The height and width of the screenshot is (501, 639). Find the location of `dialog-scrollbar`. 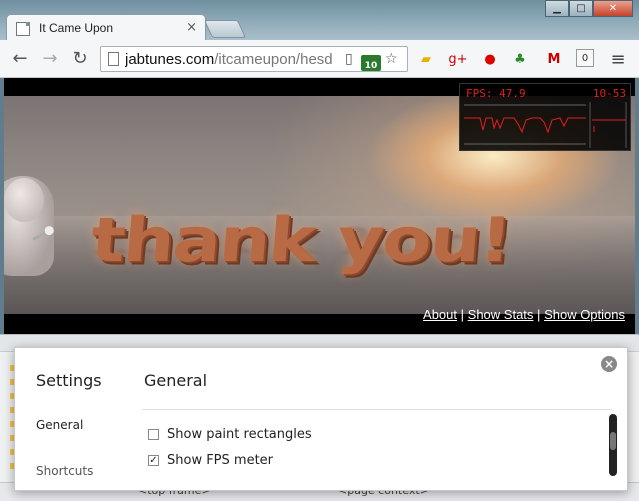

dialog-scrollbar is located at coordinates (613, 445).